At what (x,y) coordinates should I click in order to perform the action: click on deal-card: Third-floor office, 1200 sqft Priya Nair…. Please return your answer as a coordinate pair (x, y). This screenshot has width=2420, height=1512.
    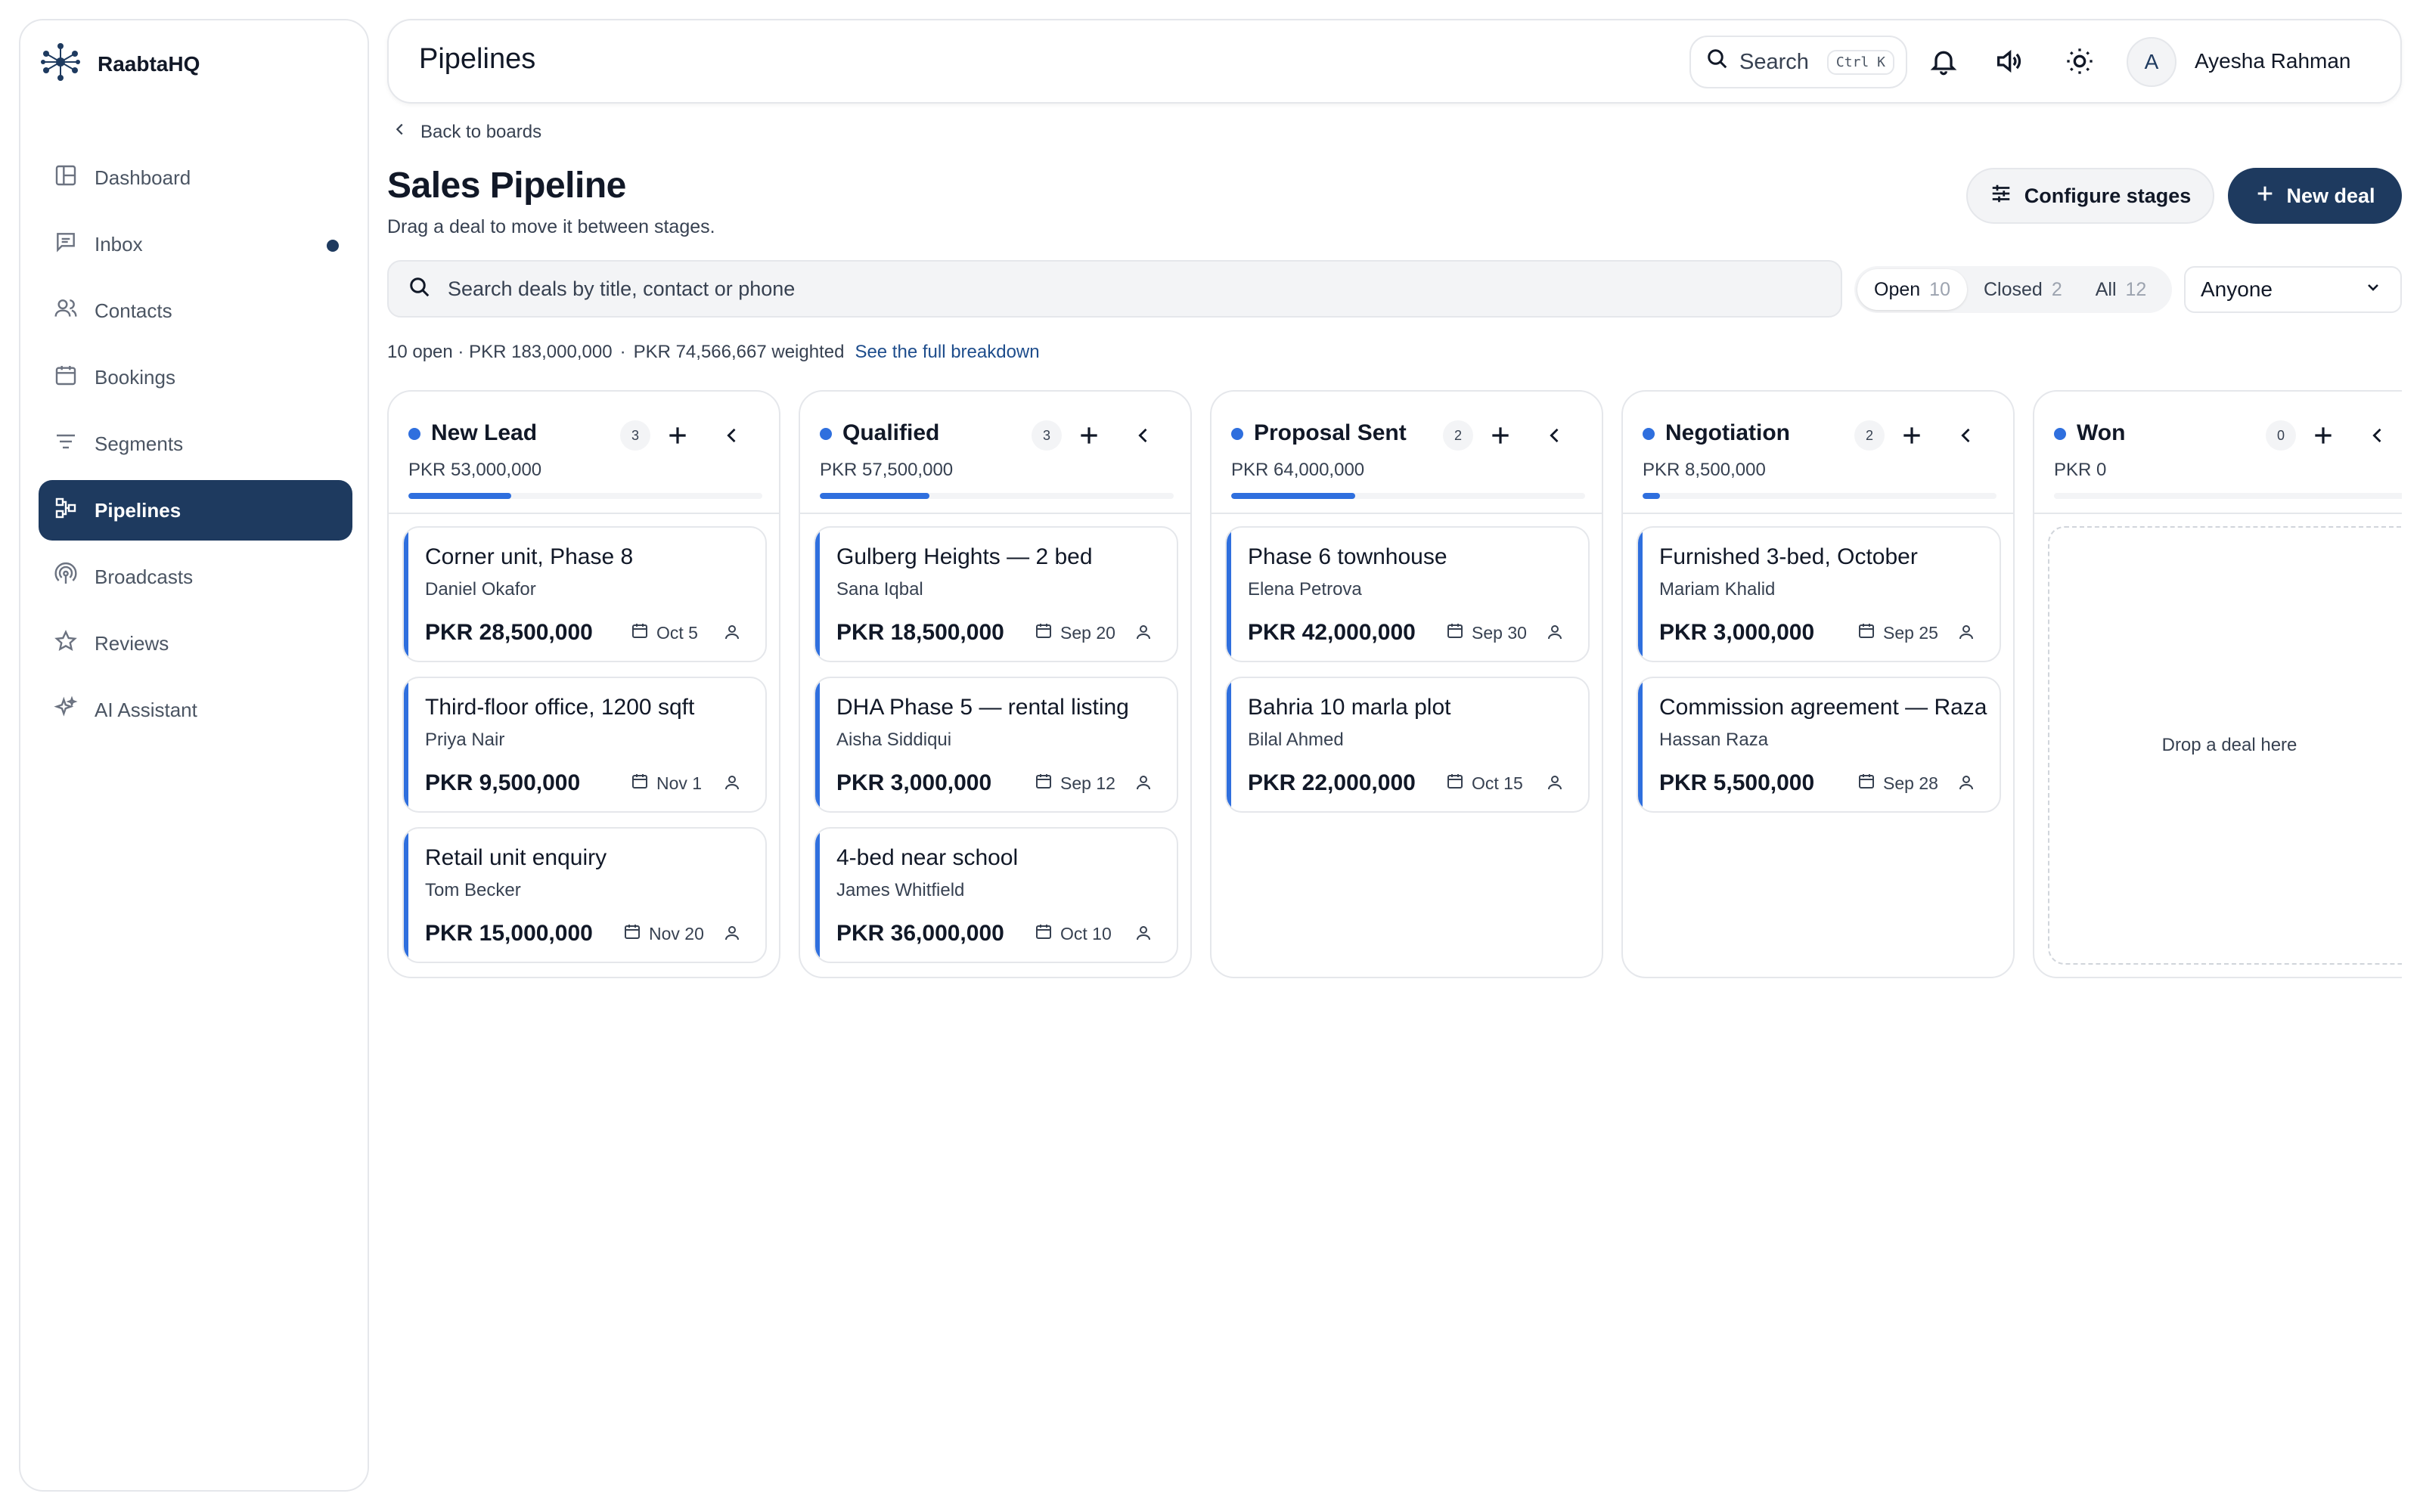
    Looking at the image, I should click on (584, 745).